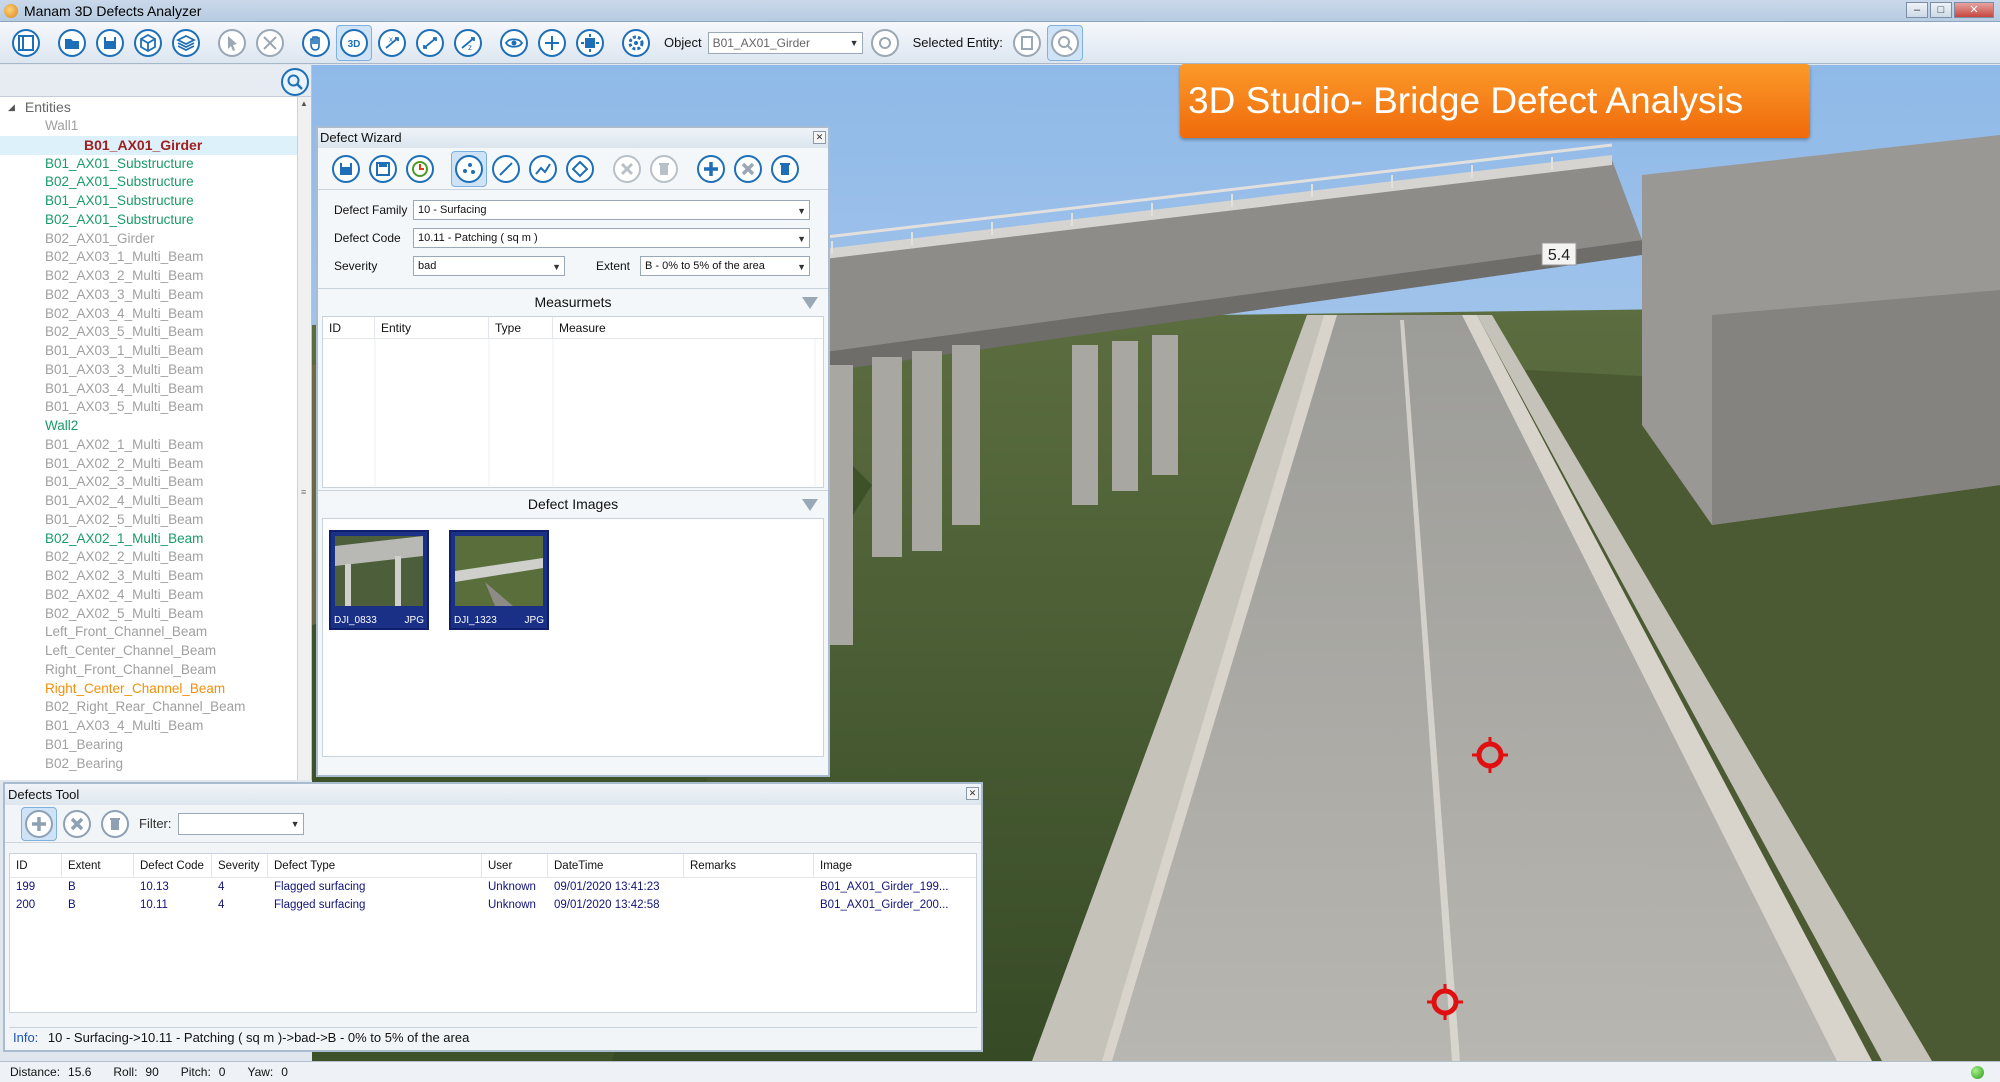 The height and width of the screenshot is (1082, 2000). What do you see at coordinates (155, 707) in the screenshot?
I see `tree-item: B02_Right_Rear_Channel_Beam` at bounding box center [155, 707].